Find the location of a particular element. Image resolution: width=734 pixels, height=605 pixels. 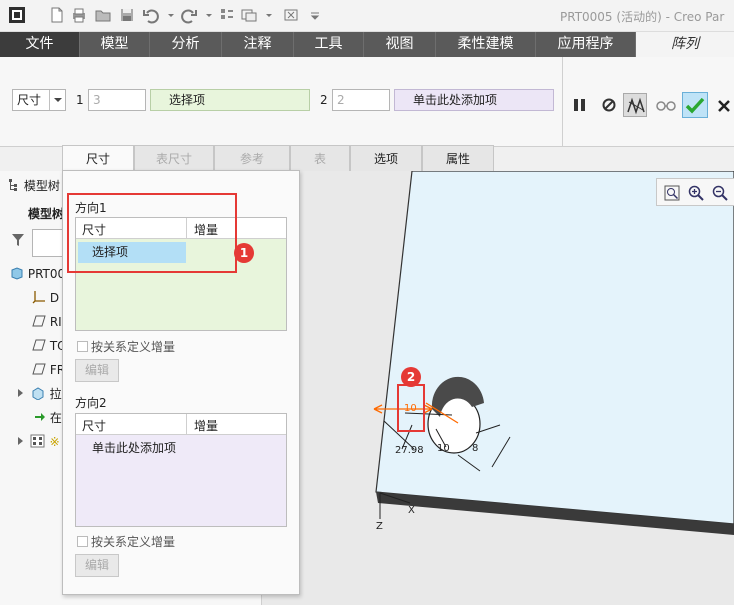

close-window-icon is located at coordinates (291, 15).